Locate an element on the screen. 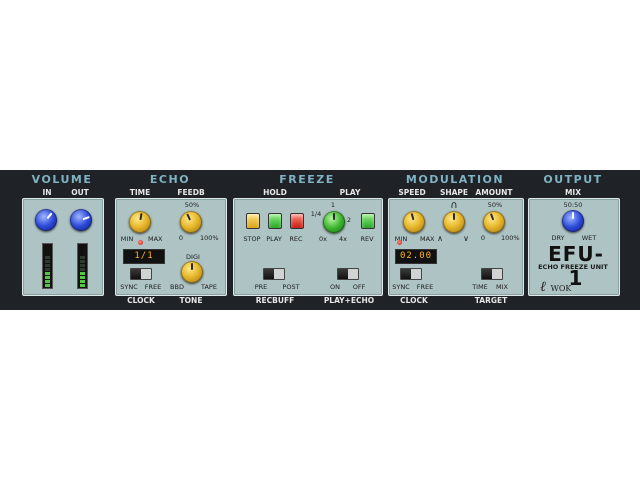 The width and height of the screenshot is (640, 480). recbuff-toggle is located at coordinates (274, 274).